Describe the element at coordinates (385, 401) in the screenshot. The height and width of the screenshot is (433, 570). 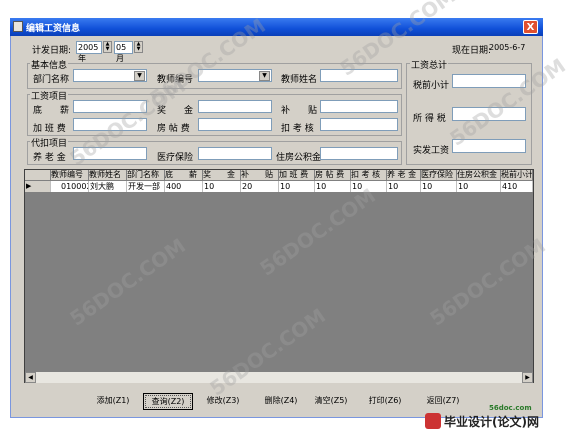
I see `print-button: 打印(Z6)` at that location.